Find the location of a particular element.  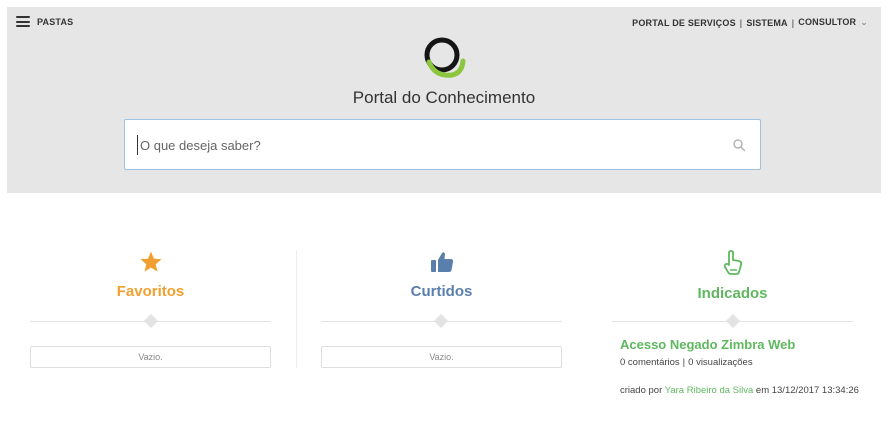

liked-section: Curtidos is located at coordinates (441, 275).